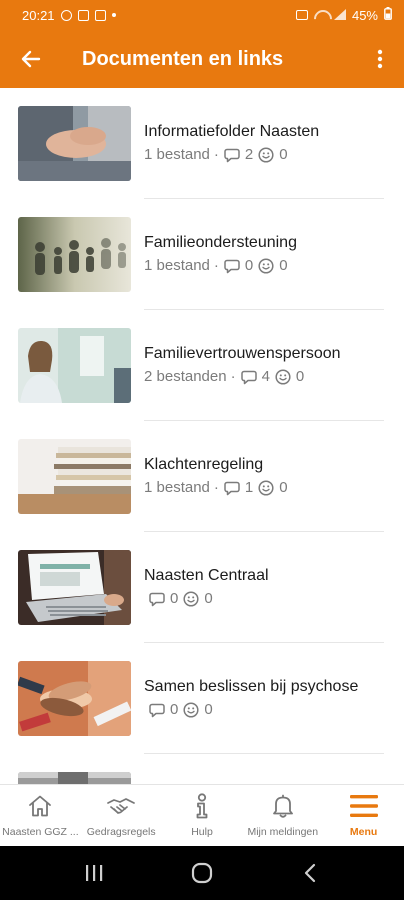 The height and width of the screenshot is (900, 404). I want to click on item-text: Informatiefolder Naasten 1 bestand · 2 0, so click(264, 143).